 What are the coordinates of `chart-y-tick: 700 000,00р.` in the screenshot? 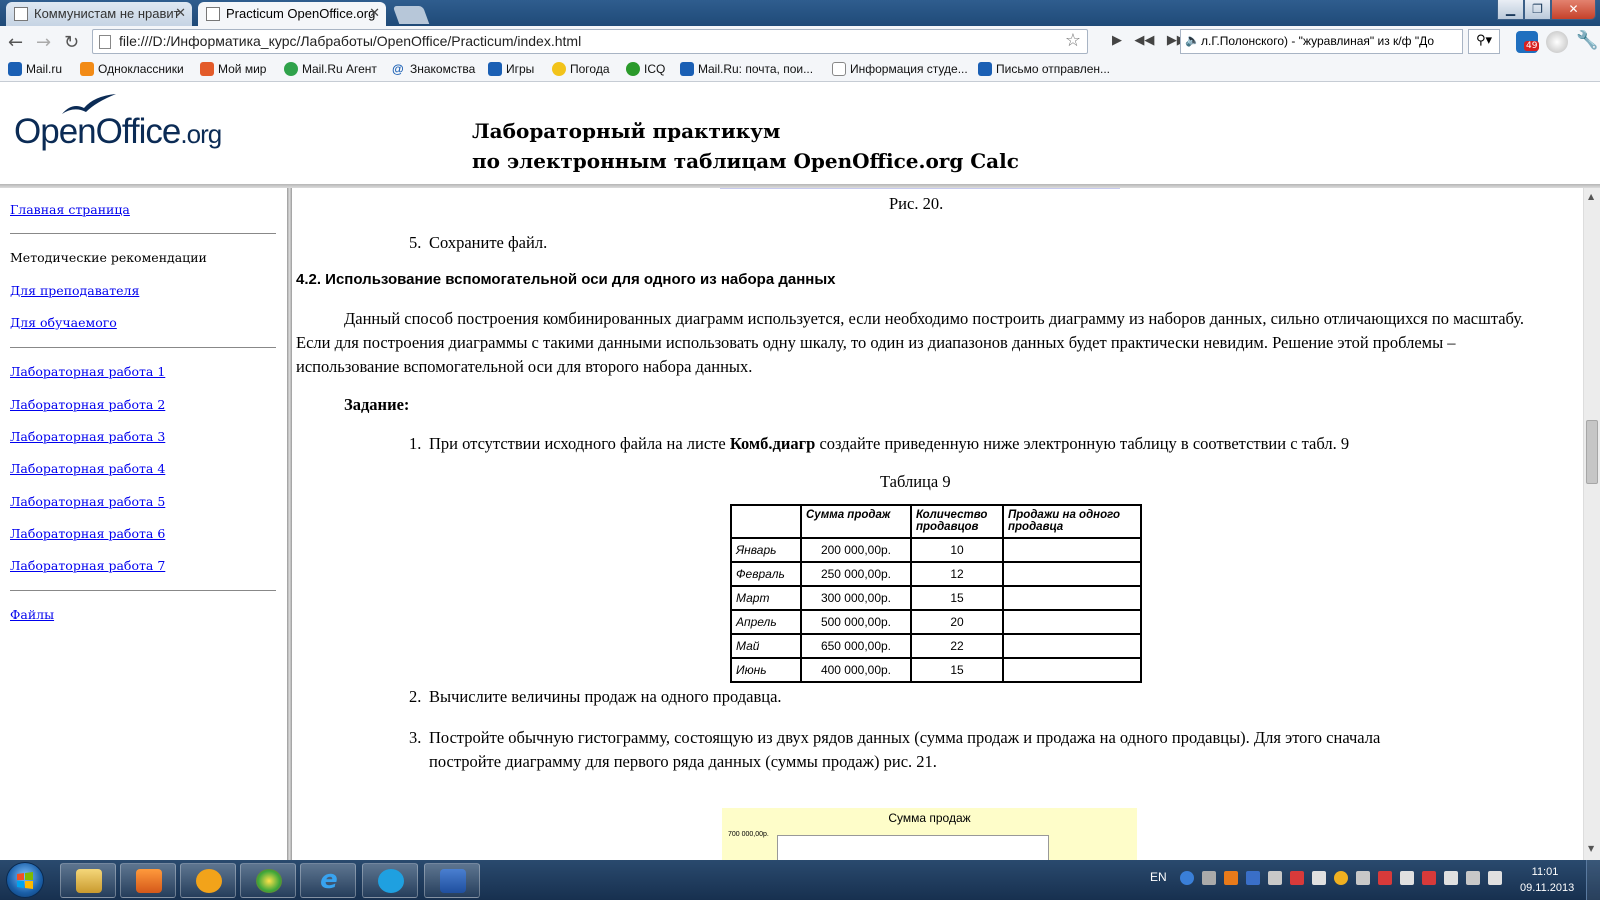 It's located at (748, 834).